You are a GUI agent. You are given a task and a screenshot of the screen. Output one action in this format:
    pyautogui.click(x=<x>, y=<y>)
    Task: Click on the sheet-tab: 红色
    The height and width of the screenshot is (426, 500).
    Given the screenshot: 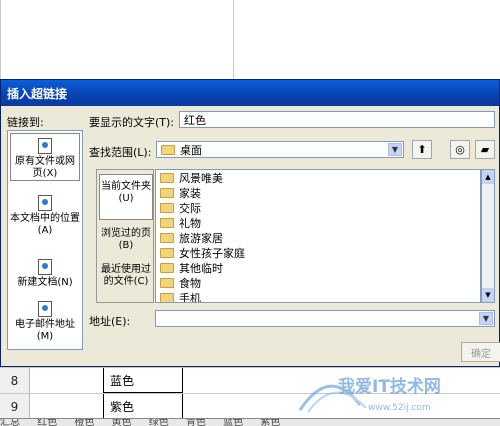 What is the action you would take?
    pyautogui.click(x=47, y=422)
    